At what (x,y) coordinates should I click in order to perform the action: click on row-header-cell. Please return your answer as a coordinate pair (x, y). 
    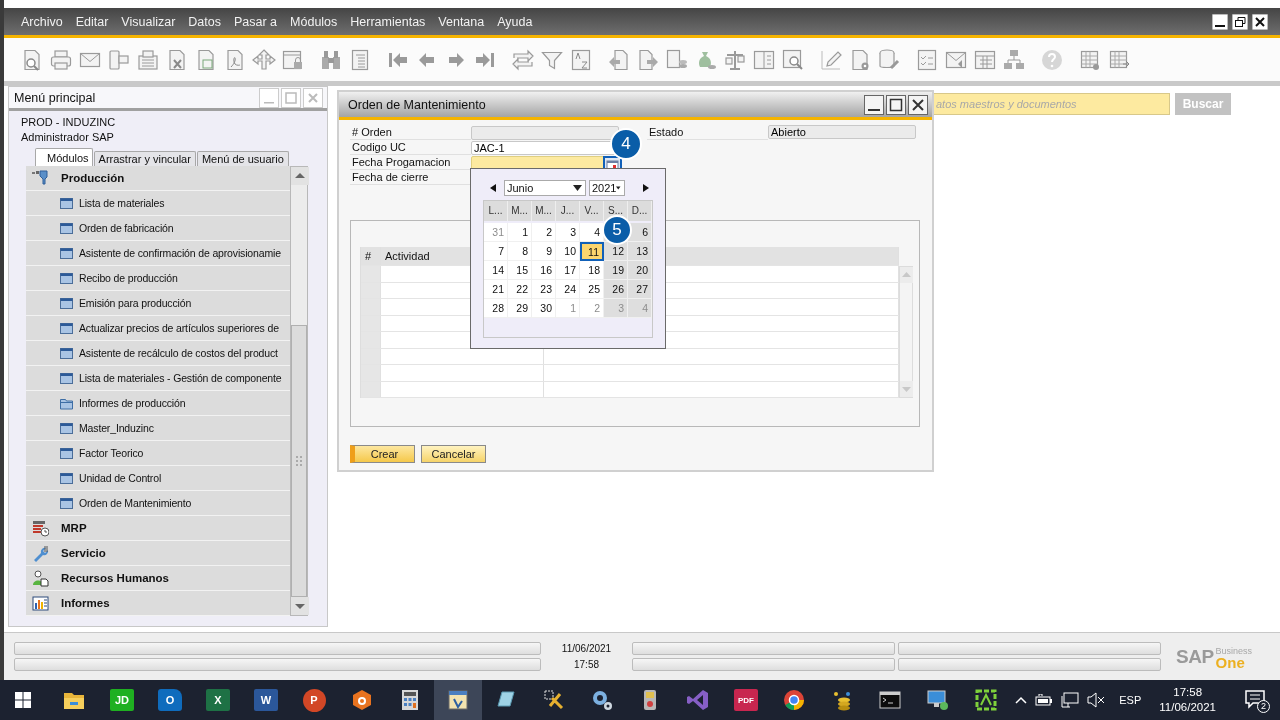
    Looking at the image, I should click on (371, 274).